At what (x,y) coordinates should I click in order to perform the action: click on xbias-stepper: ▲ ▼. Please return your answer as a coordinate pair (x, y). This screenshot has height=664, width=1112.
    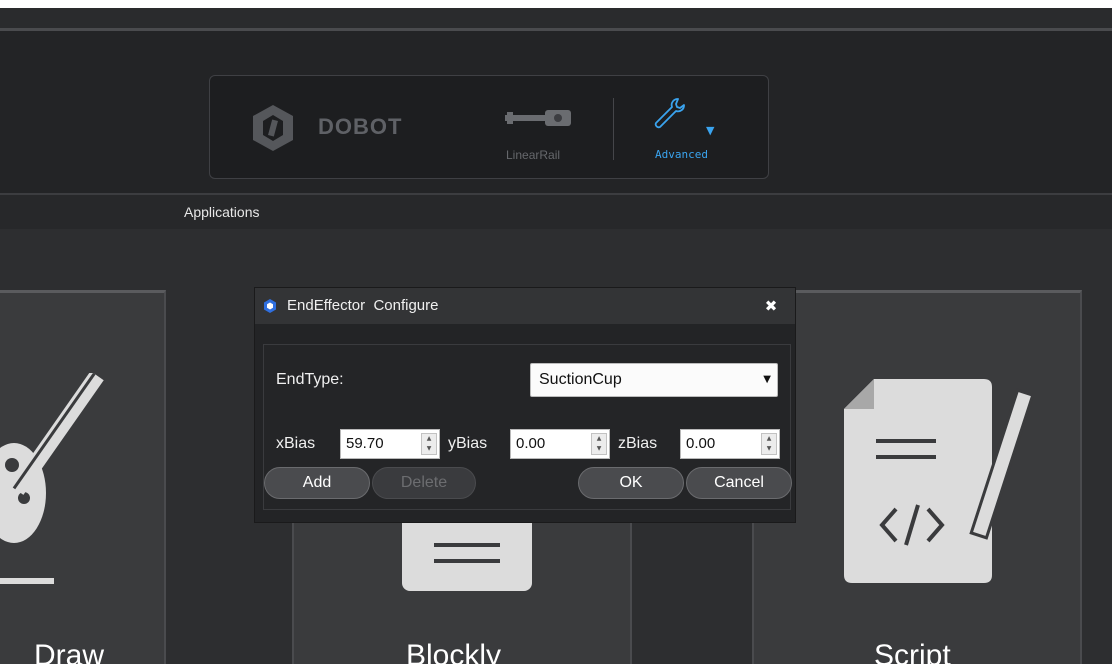
    Looking at the image, I should click on (429, 444).